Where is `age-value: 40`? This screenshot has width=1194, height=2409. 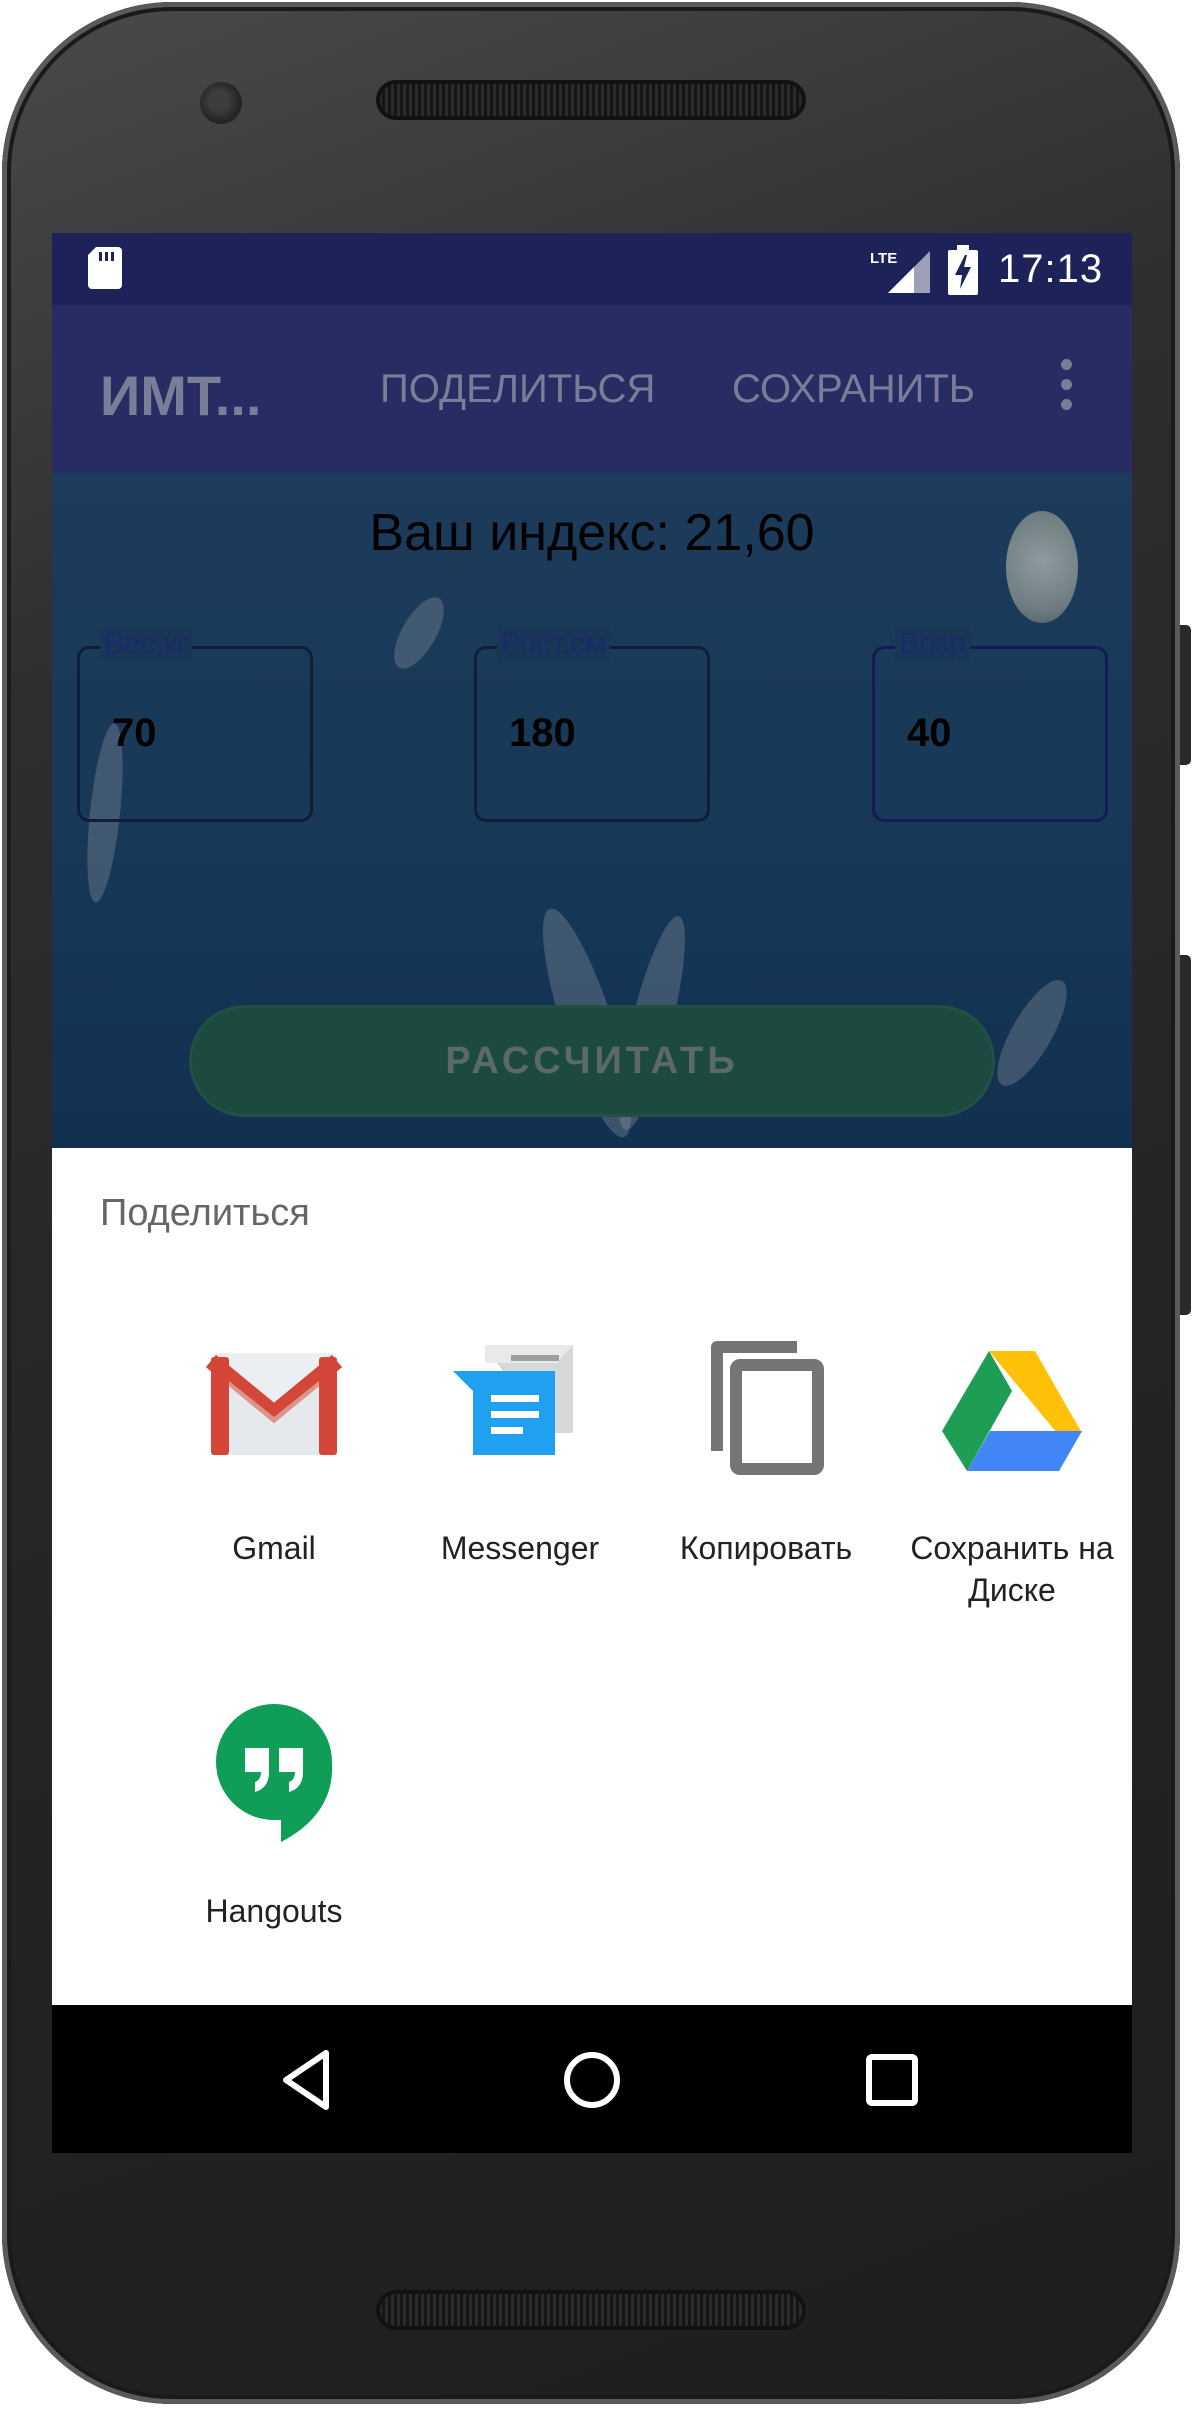 age-value: 40 is located at coordinates (929, 733).